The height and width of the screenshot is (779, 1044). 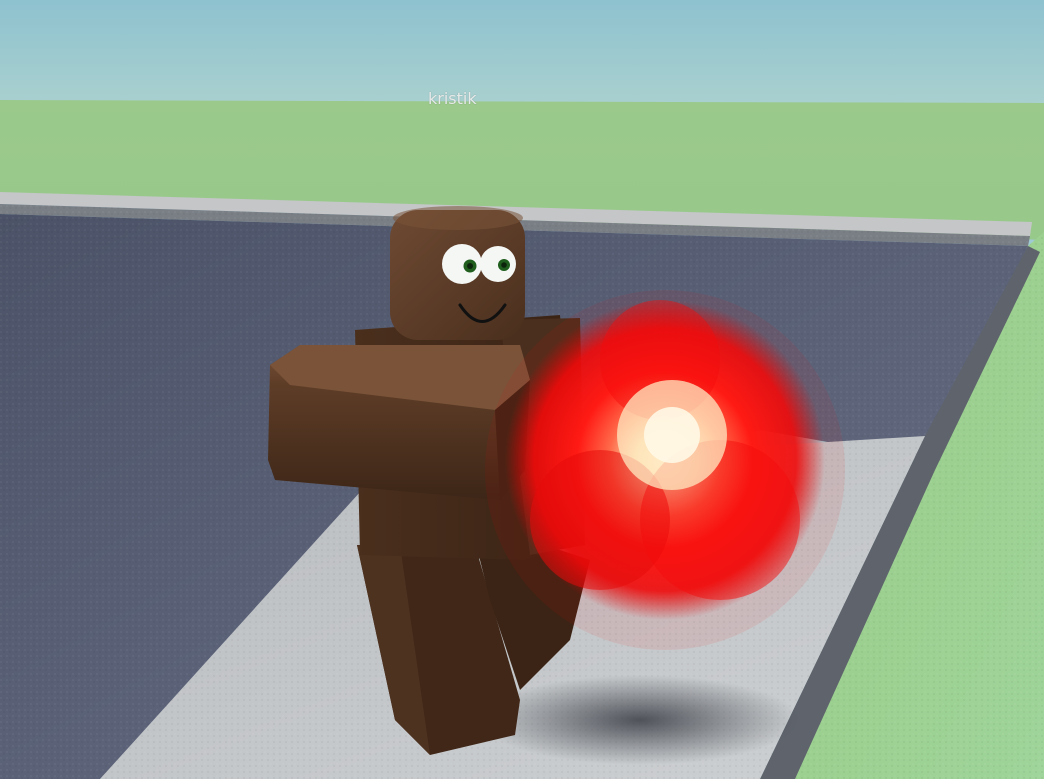 What do you see at coordinates (522, 52) in the screenshot?
I see `sky` at bounding box center [522, 52].